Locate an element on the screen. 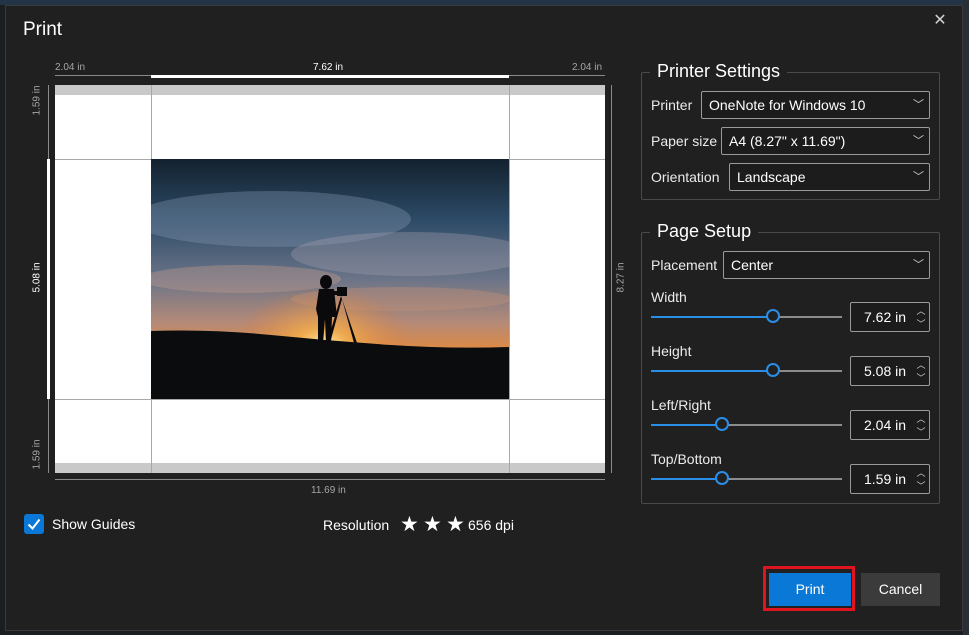  paper-size-value: A4 (8.27" x 11.69") is located at coordinates (787, 141).